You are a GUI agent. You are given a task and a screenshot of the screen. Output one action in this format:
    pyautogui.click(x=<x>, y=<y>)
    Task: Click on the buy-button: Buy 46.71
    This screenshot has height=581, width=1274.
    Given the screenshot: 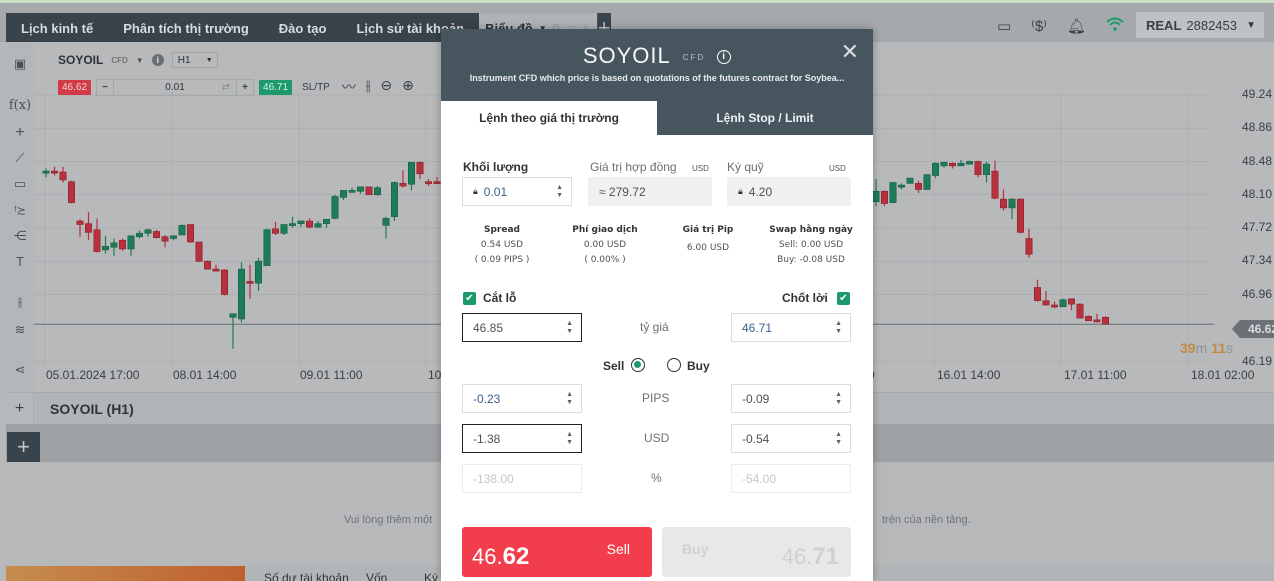 What is the action you would take?
    pyautogui.click(x=756, y=552)
    